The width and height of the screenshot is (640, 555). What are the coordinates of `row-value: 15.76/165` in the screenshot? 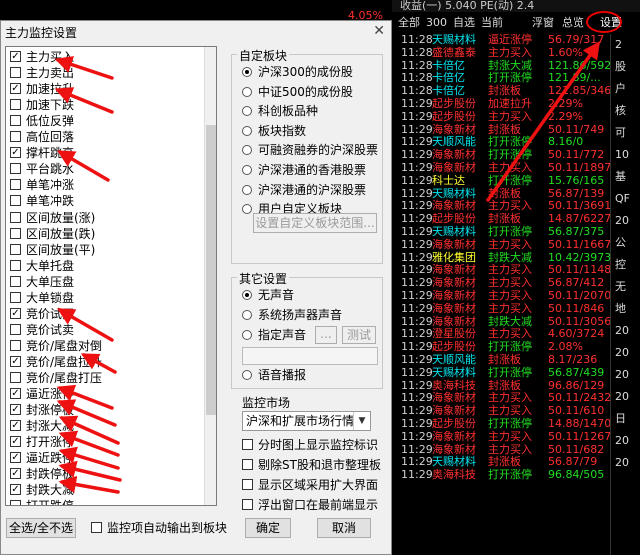 It's located at (576, 180).